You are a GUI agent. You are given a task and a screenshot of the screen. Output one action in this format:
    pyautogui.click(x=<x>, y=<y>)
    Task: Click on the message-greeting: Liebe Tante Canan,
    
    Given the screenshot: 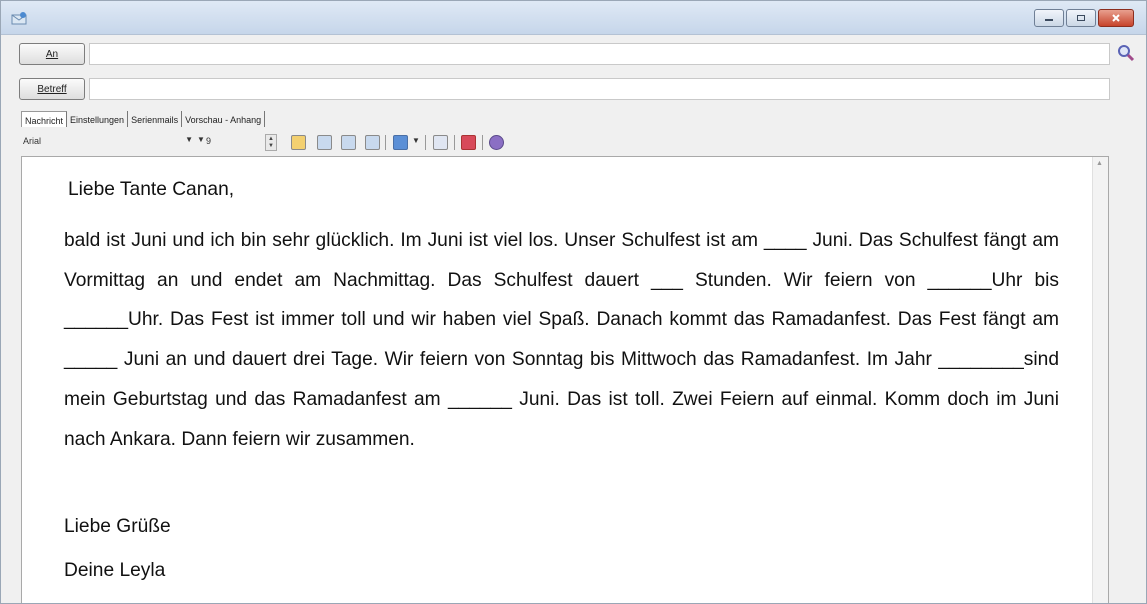 What is the action you would take?
    pyautogui.click(x=151, y=189)
    